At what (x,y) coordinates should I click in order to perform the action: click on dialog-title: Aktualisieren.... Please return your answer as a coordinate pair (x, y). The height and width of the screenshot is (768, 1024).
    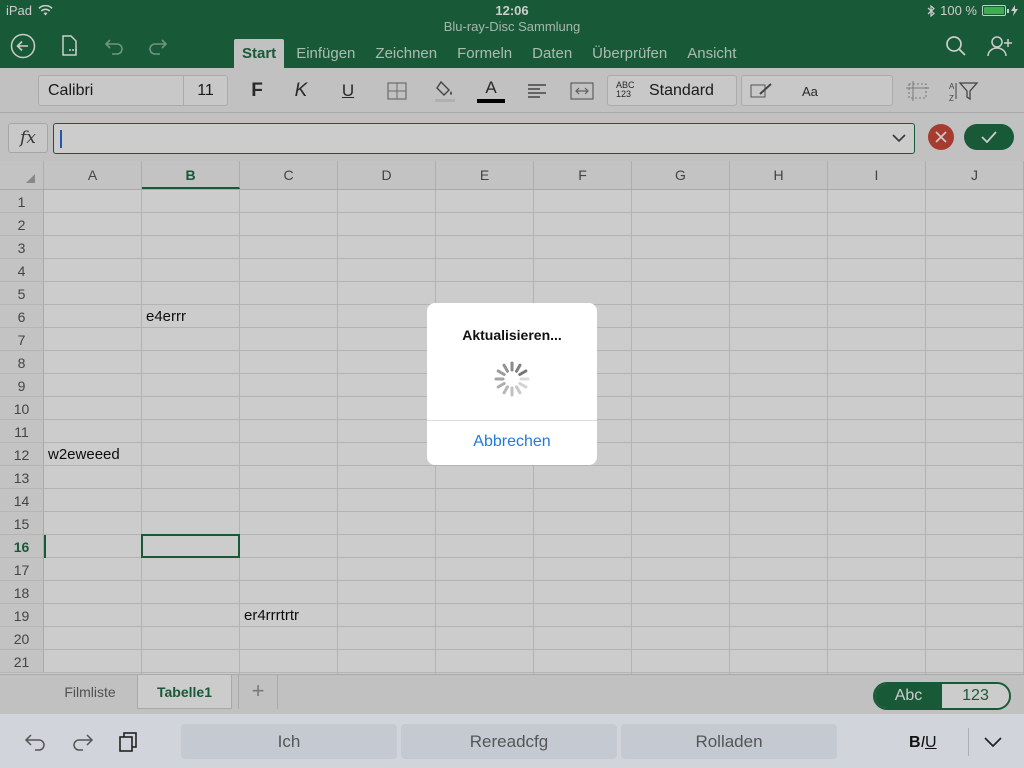
    Looking at the image, I should click on (512, 335).